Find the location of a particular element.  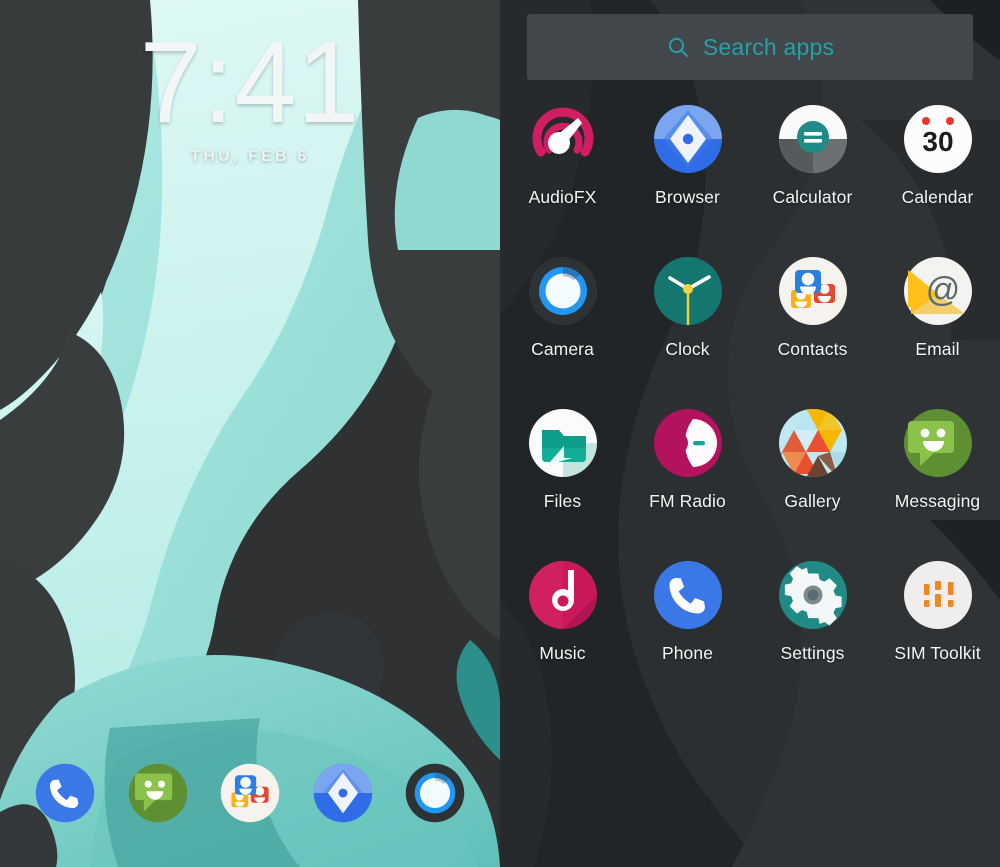

app-label: Music is located at coordinates (562, 653).